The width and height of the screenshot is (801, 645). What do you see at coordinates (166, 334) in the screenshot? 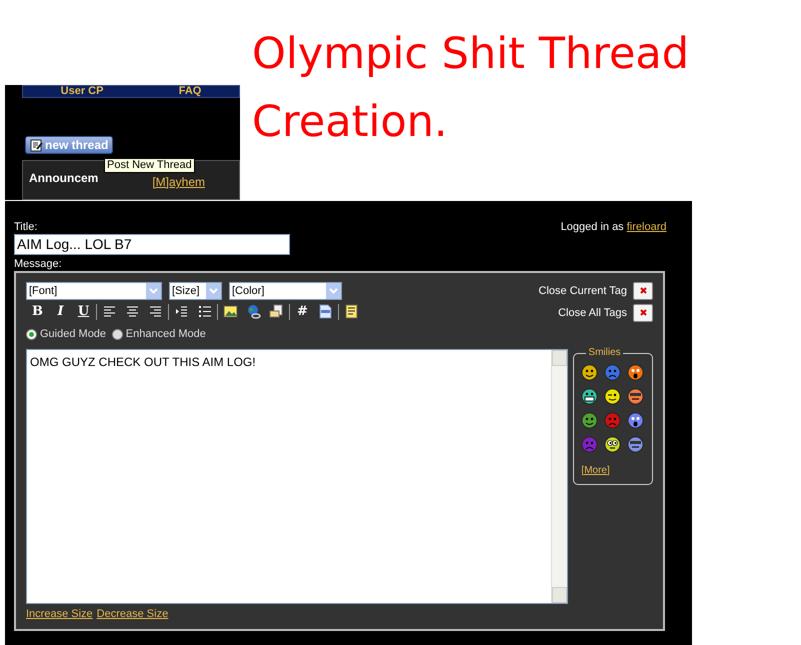
I see `mode-label: Enhanced Mode` at bounding box center [166, 334].